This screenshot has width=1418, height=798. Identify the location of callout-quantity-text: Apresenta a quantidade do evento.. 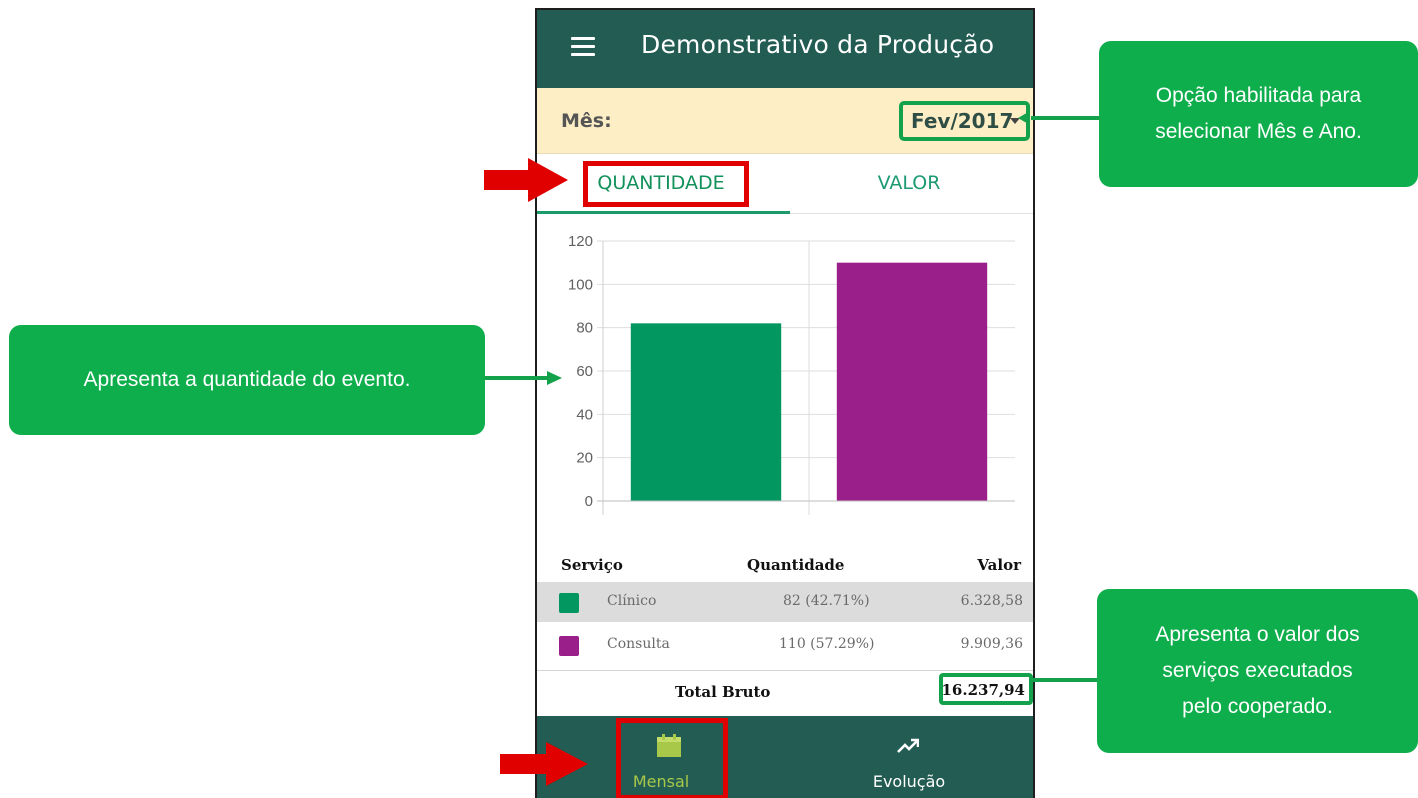
(247, 380).